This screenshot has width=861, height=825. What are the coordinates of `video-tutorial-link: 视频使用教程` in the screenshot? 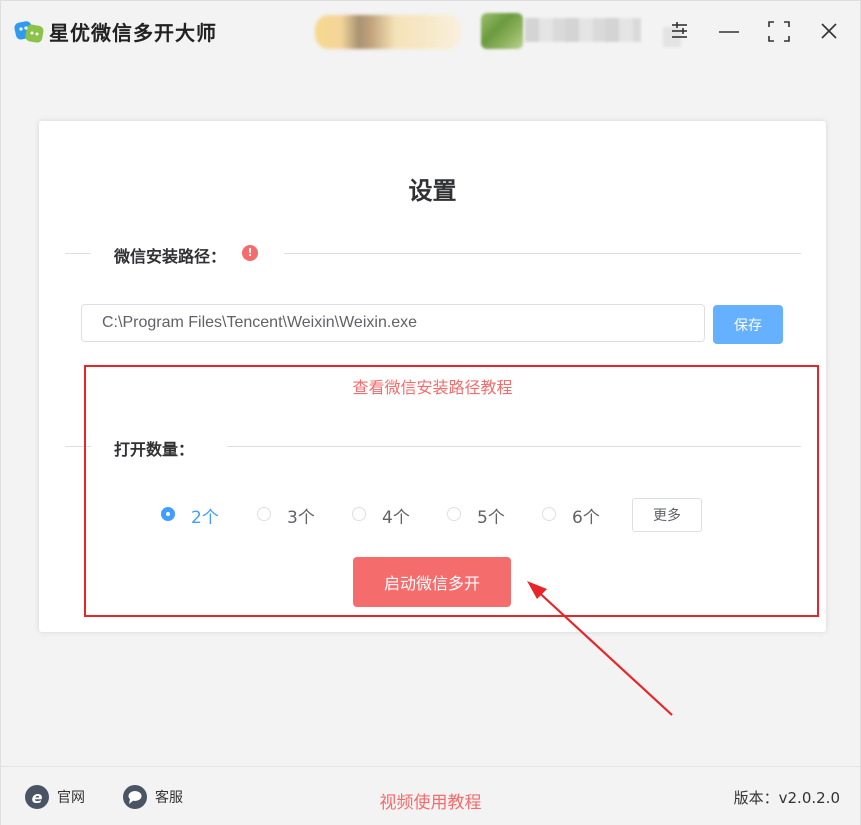 It's located at (430, 800).